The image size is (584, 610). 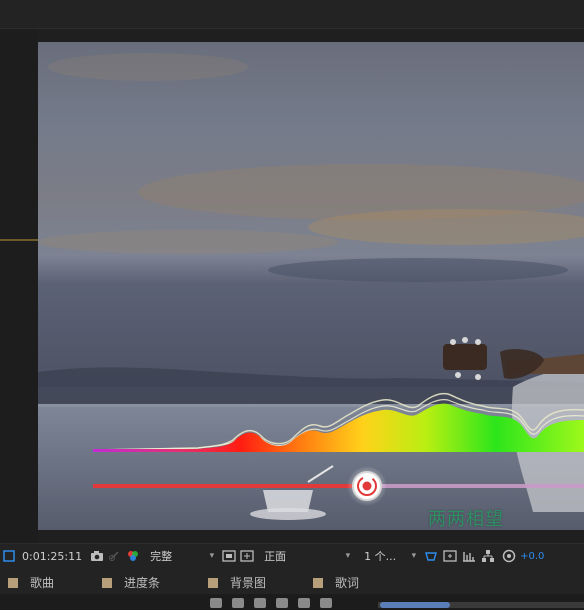 What do you see at coordinates (469, 556) in the screenshot?
I see `chart-icon` at bounding box center [469, 556].